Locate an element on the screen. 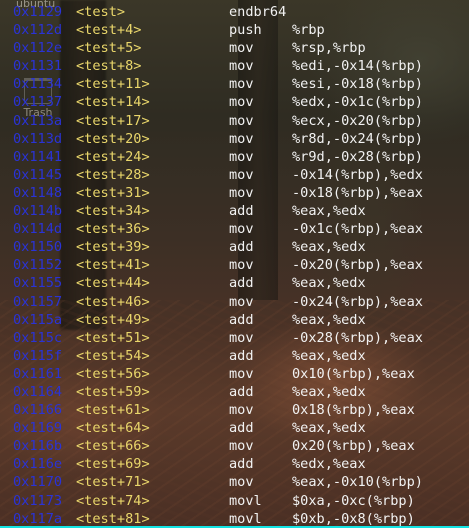  instruction-symbol-offset: <test+59> is located at coordinates (113, 391).